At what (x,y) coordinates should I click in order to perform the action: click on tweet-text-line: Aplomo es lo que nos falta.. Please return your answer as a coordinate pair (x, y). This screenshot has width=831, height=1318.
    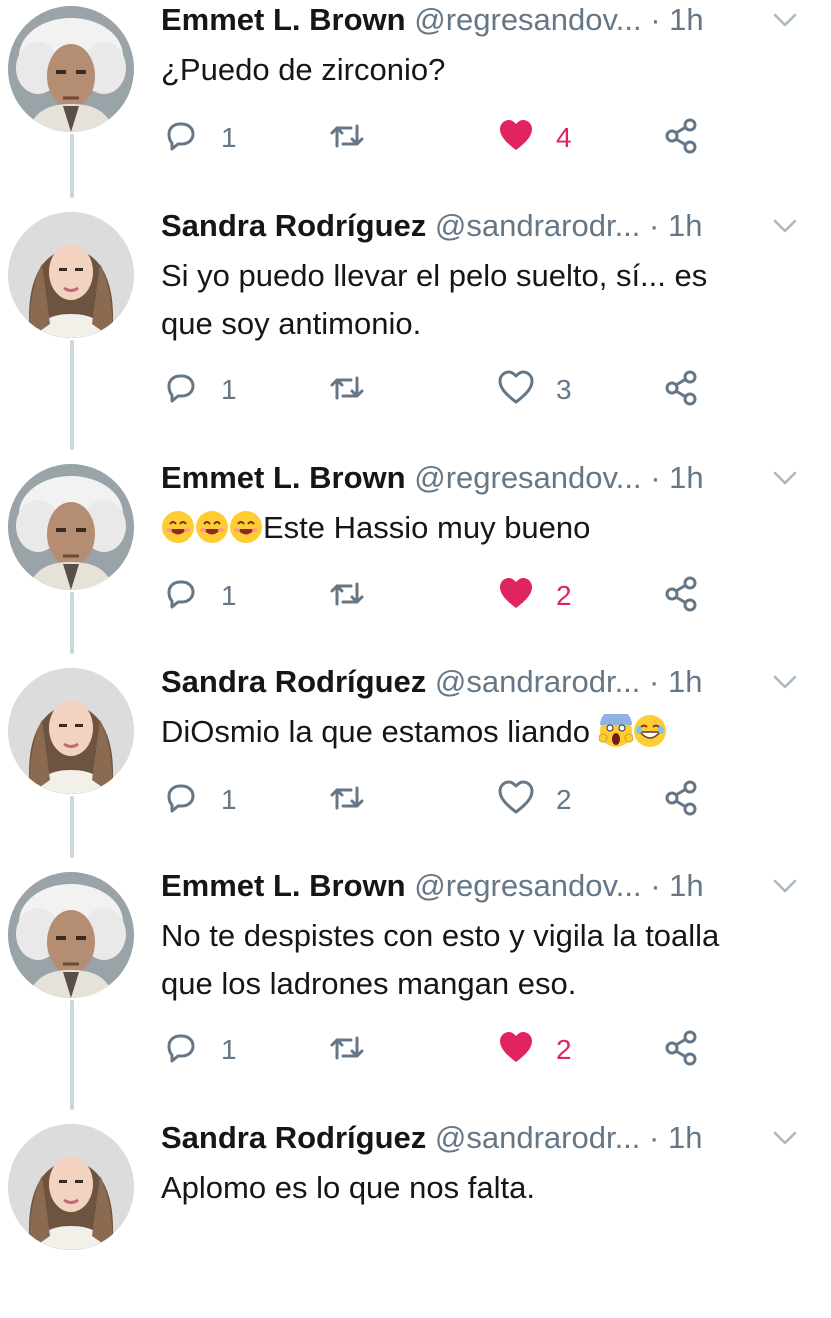
    Looking at the image, I should click on (491, 1188).